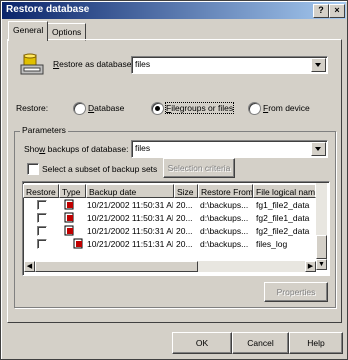  What do you see at coordinates (174, 10) in the screenshot?
I see `title-bar: Restore database ? ×` at bounding box center [174, 10].